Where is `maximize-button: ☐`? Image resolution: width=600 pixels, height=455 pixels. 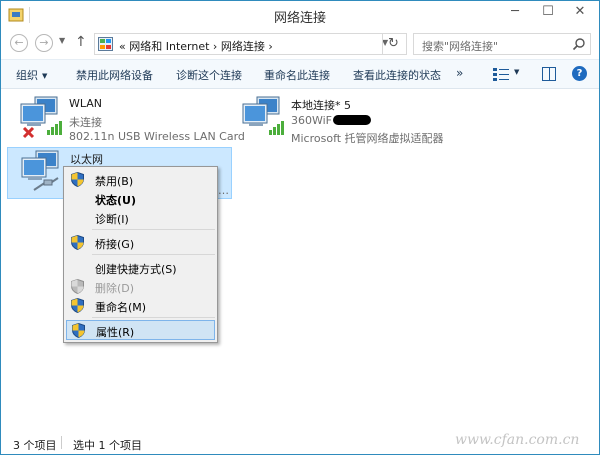 maximize-button: ☐ is located at coordinates (548, 12).